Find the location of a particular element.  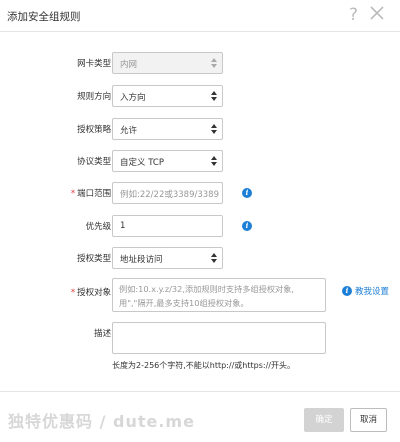

teach-me-link: 教我设置 is located at coordinates (372, 291).